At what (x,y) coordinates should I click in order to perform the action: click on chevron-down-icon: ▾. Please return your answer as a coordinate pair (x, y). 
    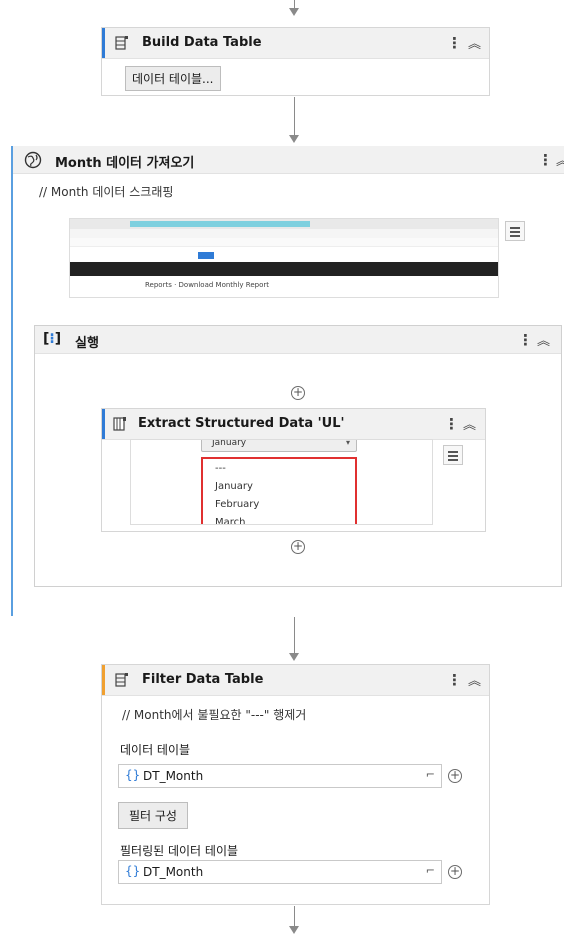
    Looking at the image, I should click on (347, 443).